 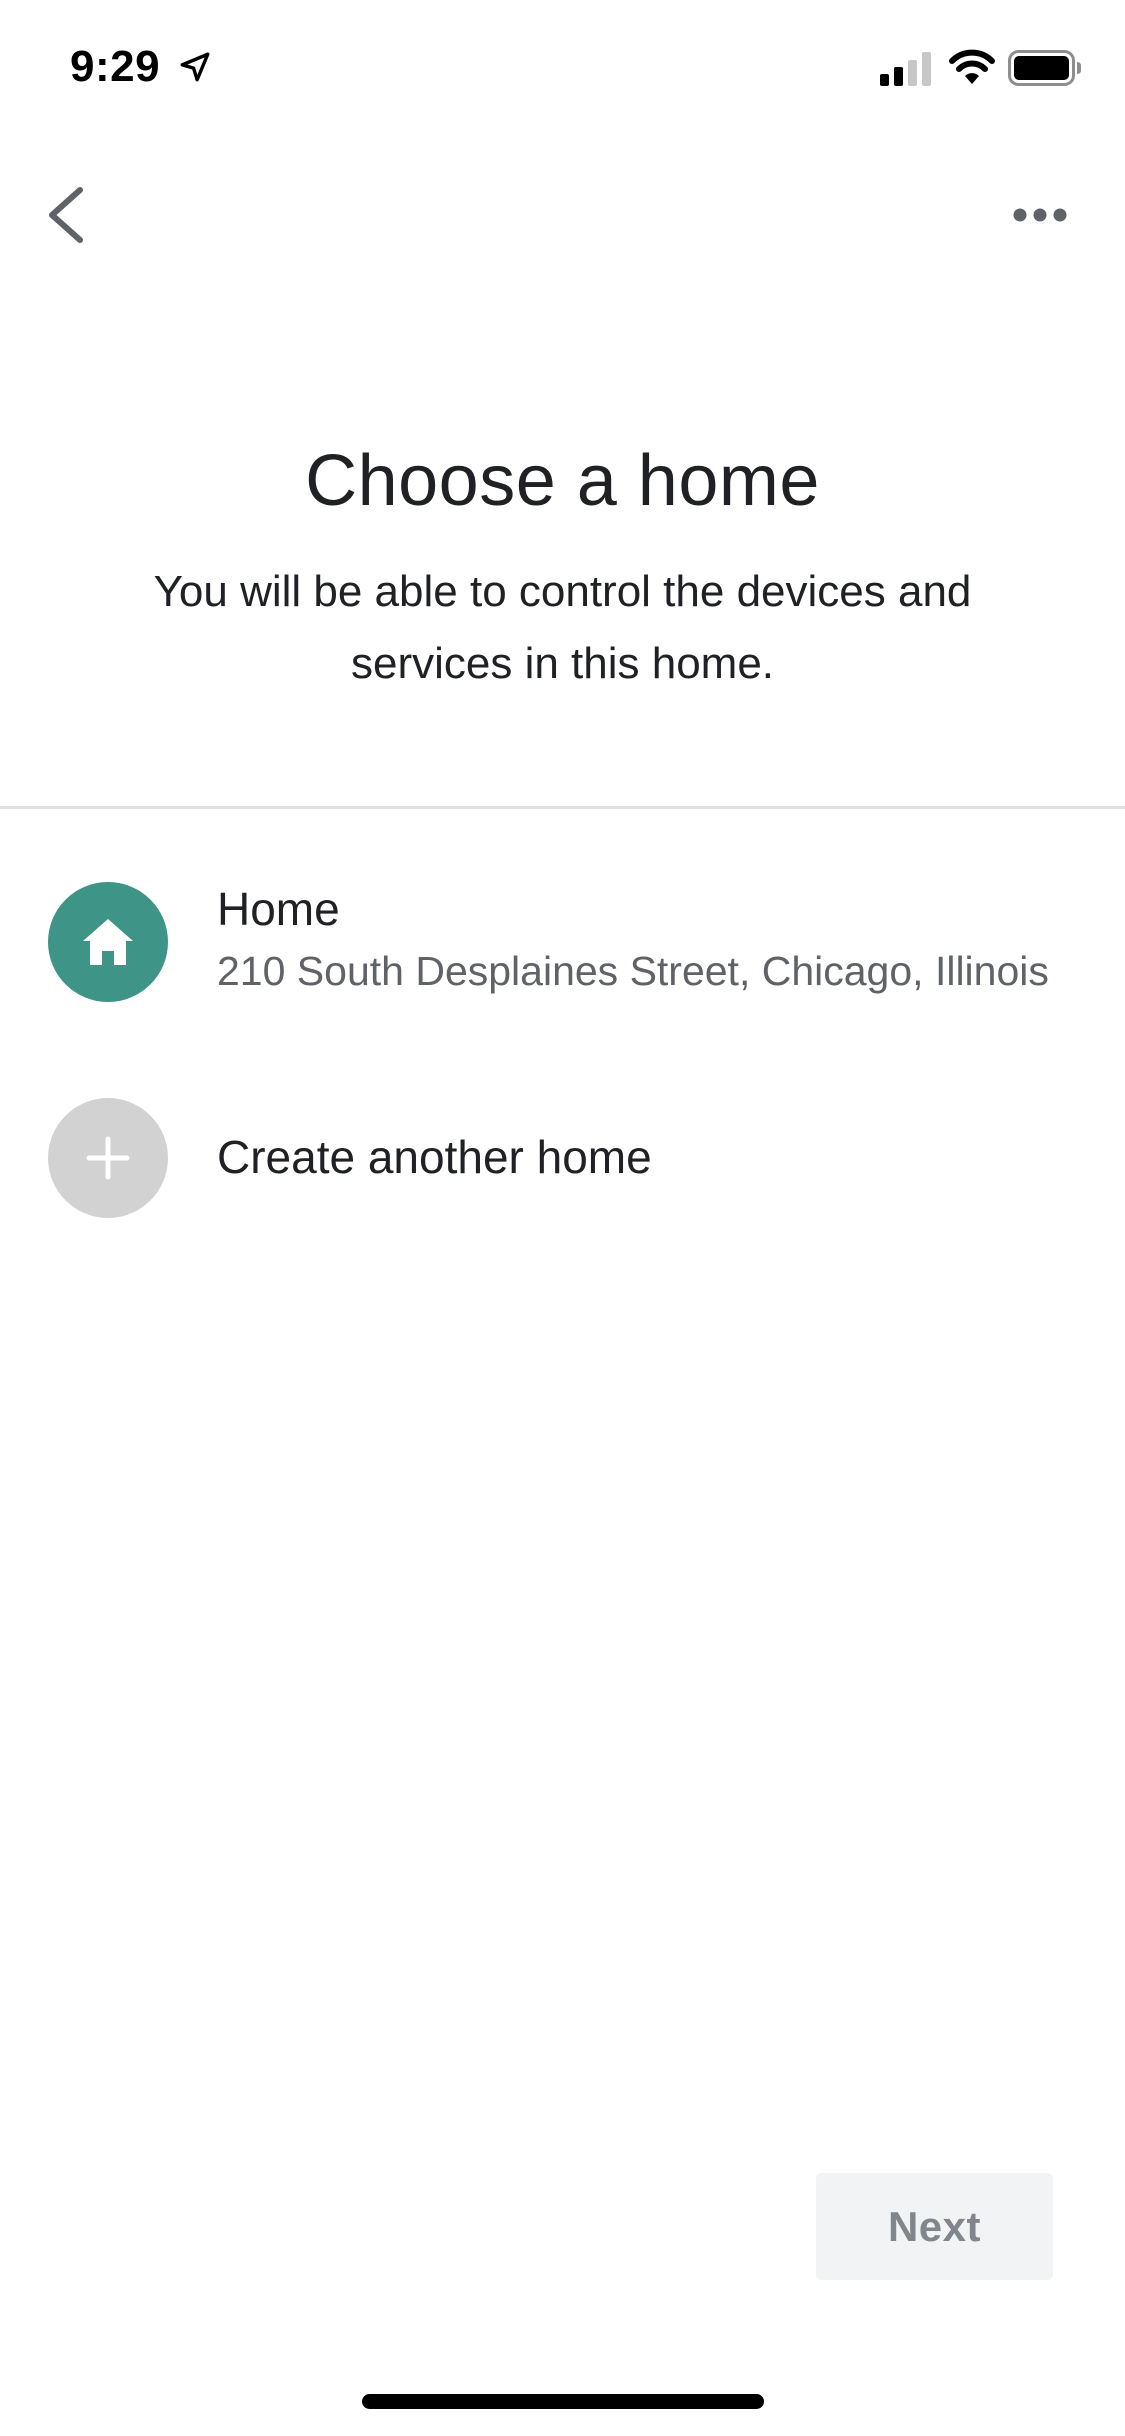 I want to click on home-name: Home, so click(x=278, y=909).